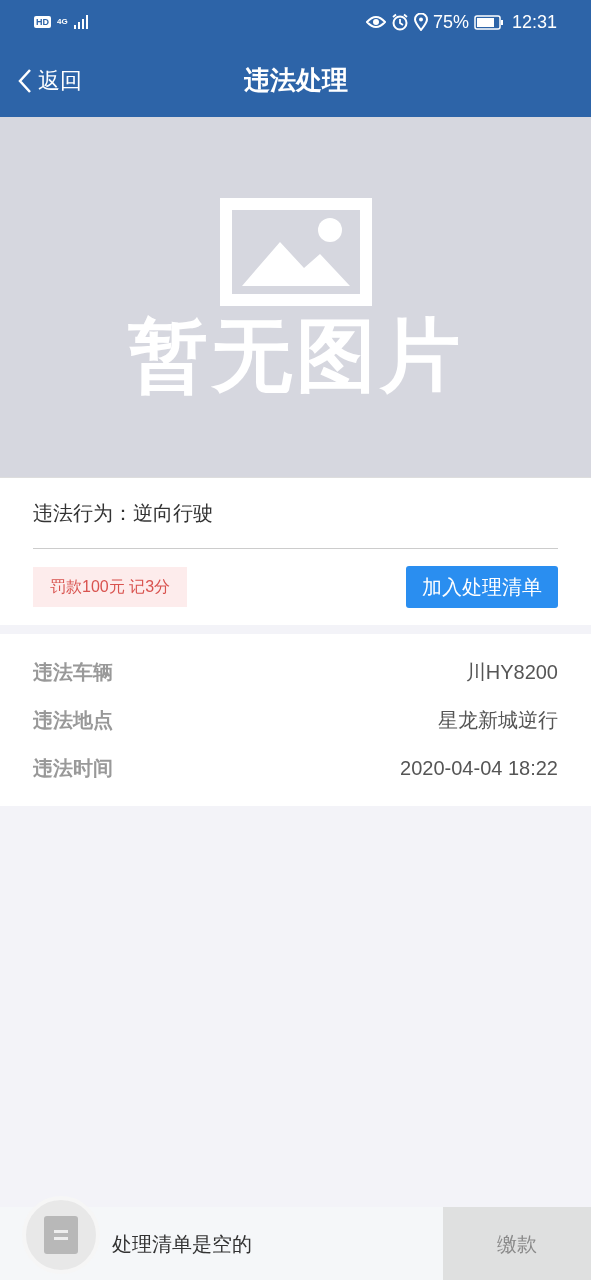 The height and width of the screenshot is (1280, 591). I want to click on violation-behavior: 违法行为：逆向行驶, so click(123, 513).